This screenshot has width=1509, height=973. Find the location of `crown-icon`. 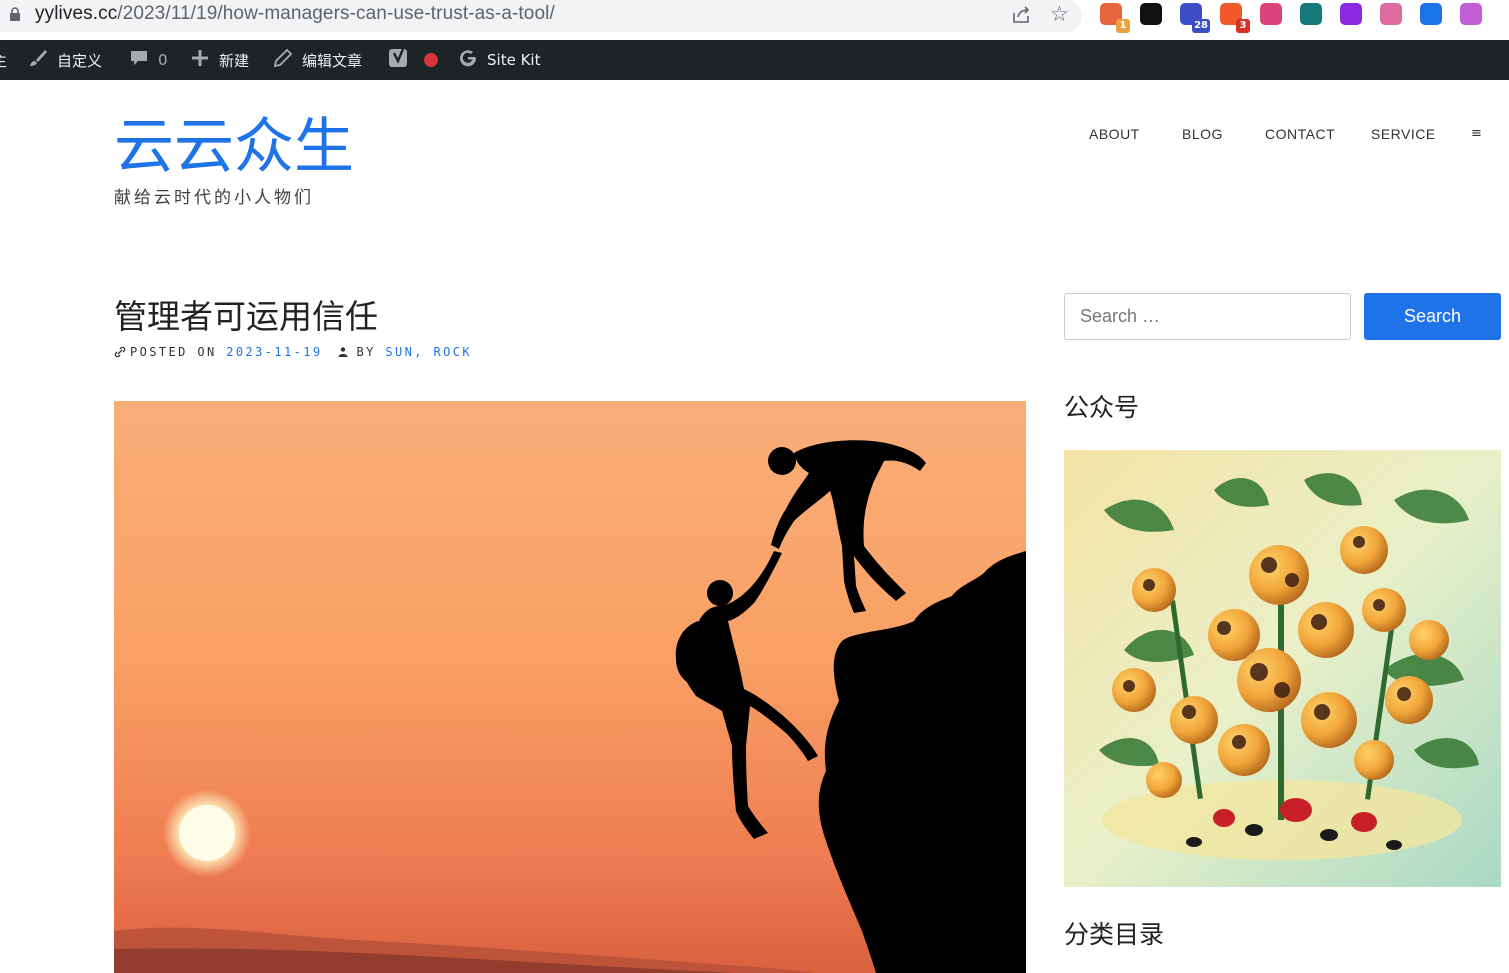

crown-icon is located at coordinates (1391, 14).